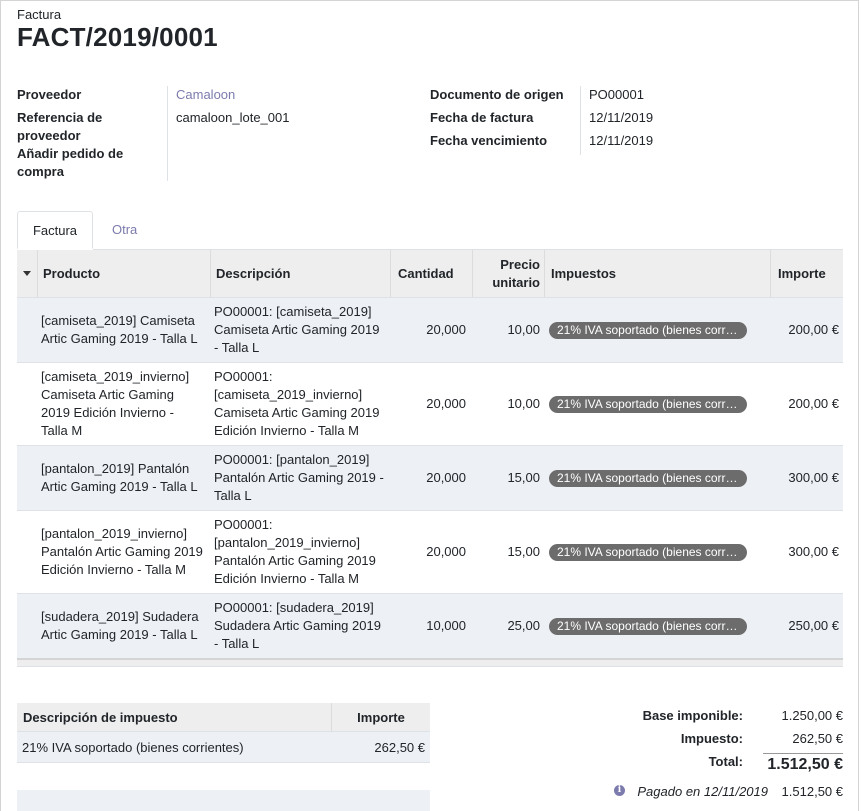 The image size is (861, 811). Describe the element at coordinates (297, 625) in the screenshot. I see `description-cell-line: Sudadera Artic Gaming 2019` at that location.